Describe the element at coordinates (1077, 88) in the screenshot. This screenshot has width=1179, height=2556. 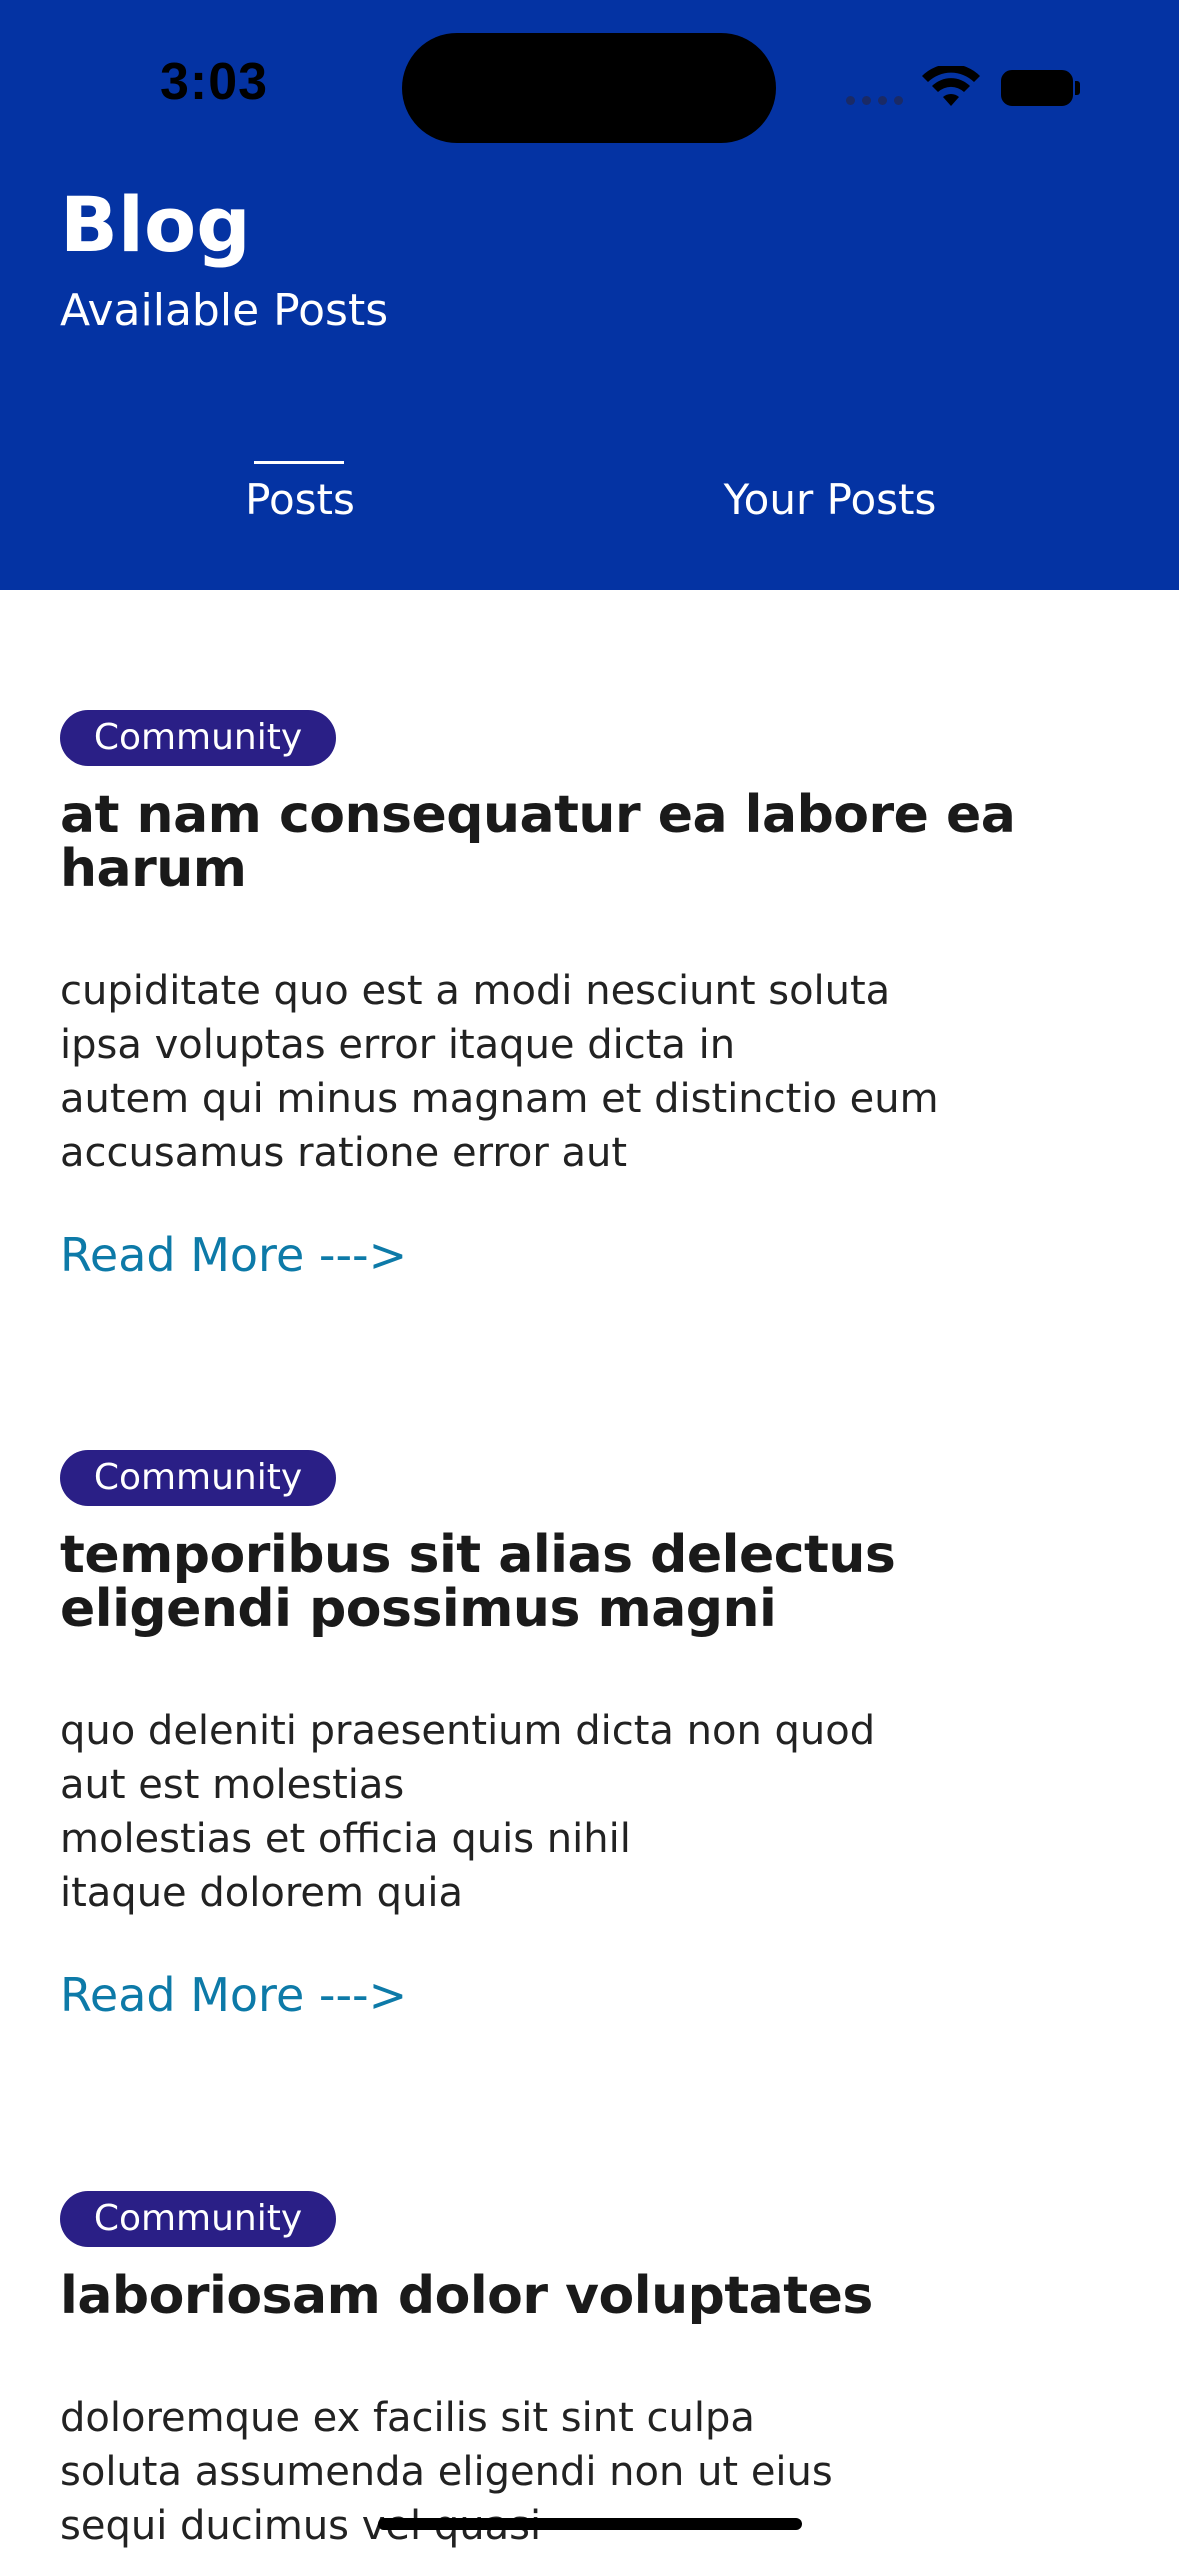
I see `battery-nub` at that location.